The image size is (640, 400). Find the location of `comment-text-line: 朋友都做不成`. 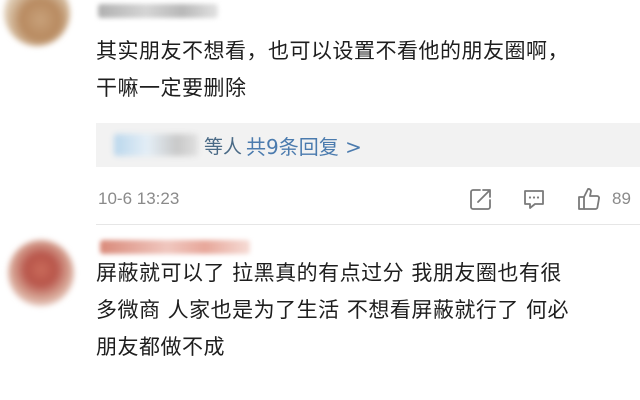

comment-text-line: 朋友都做不成 is located at coordinates (160, 347).